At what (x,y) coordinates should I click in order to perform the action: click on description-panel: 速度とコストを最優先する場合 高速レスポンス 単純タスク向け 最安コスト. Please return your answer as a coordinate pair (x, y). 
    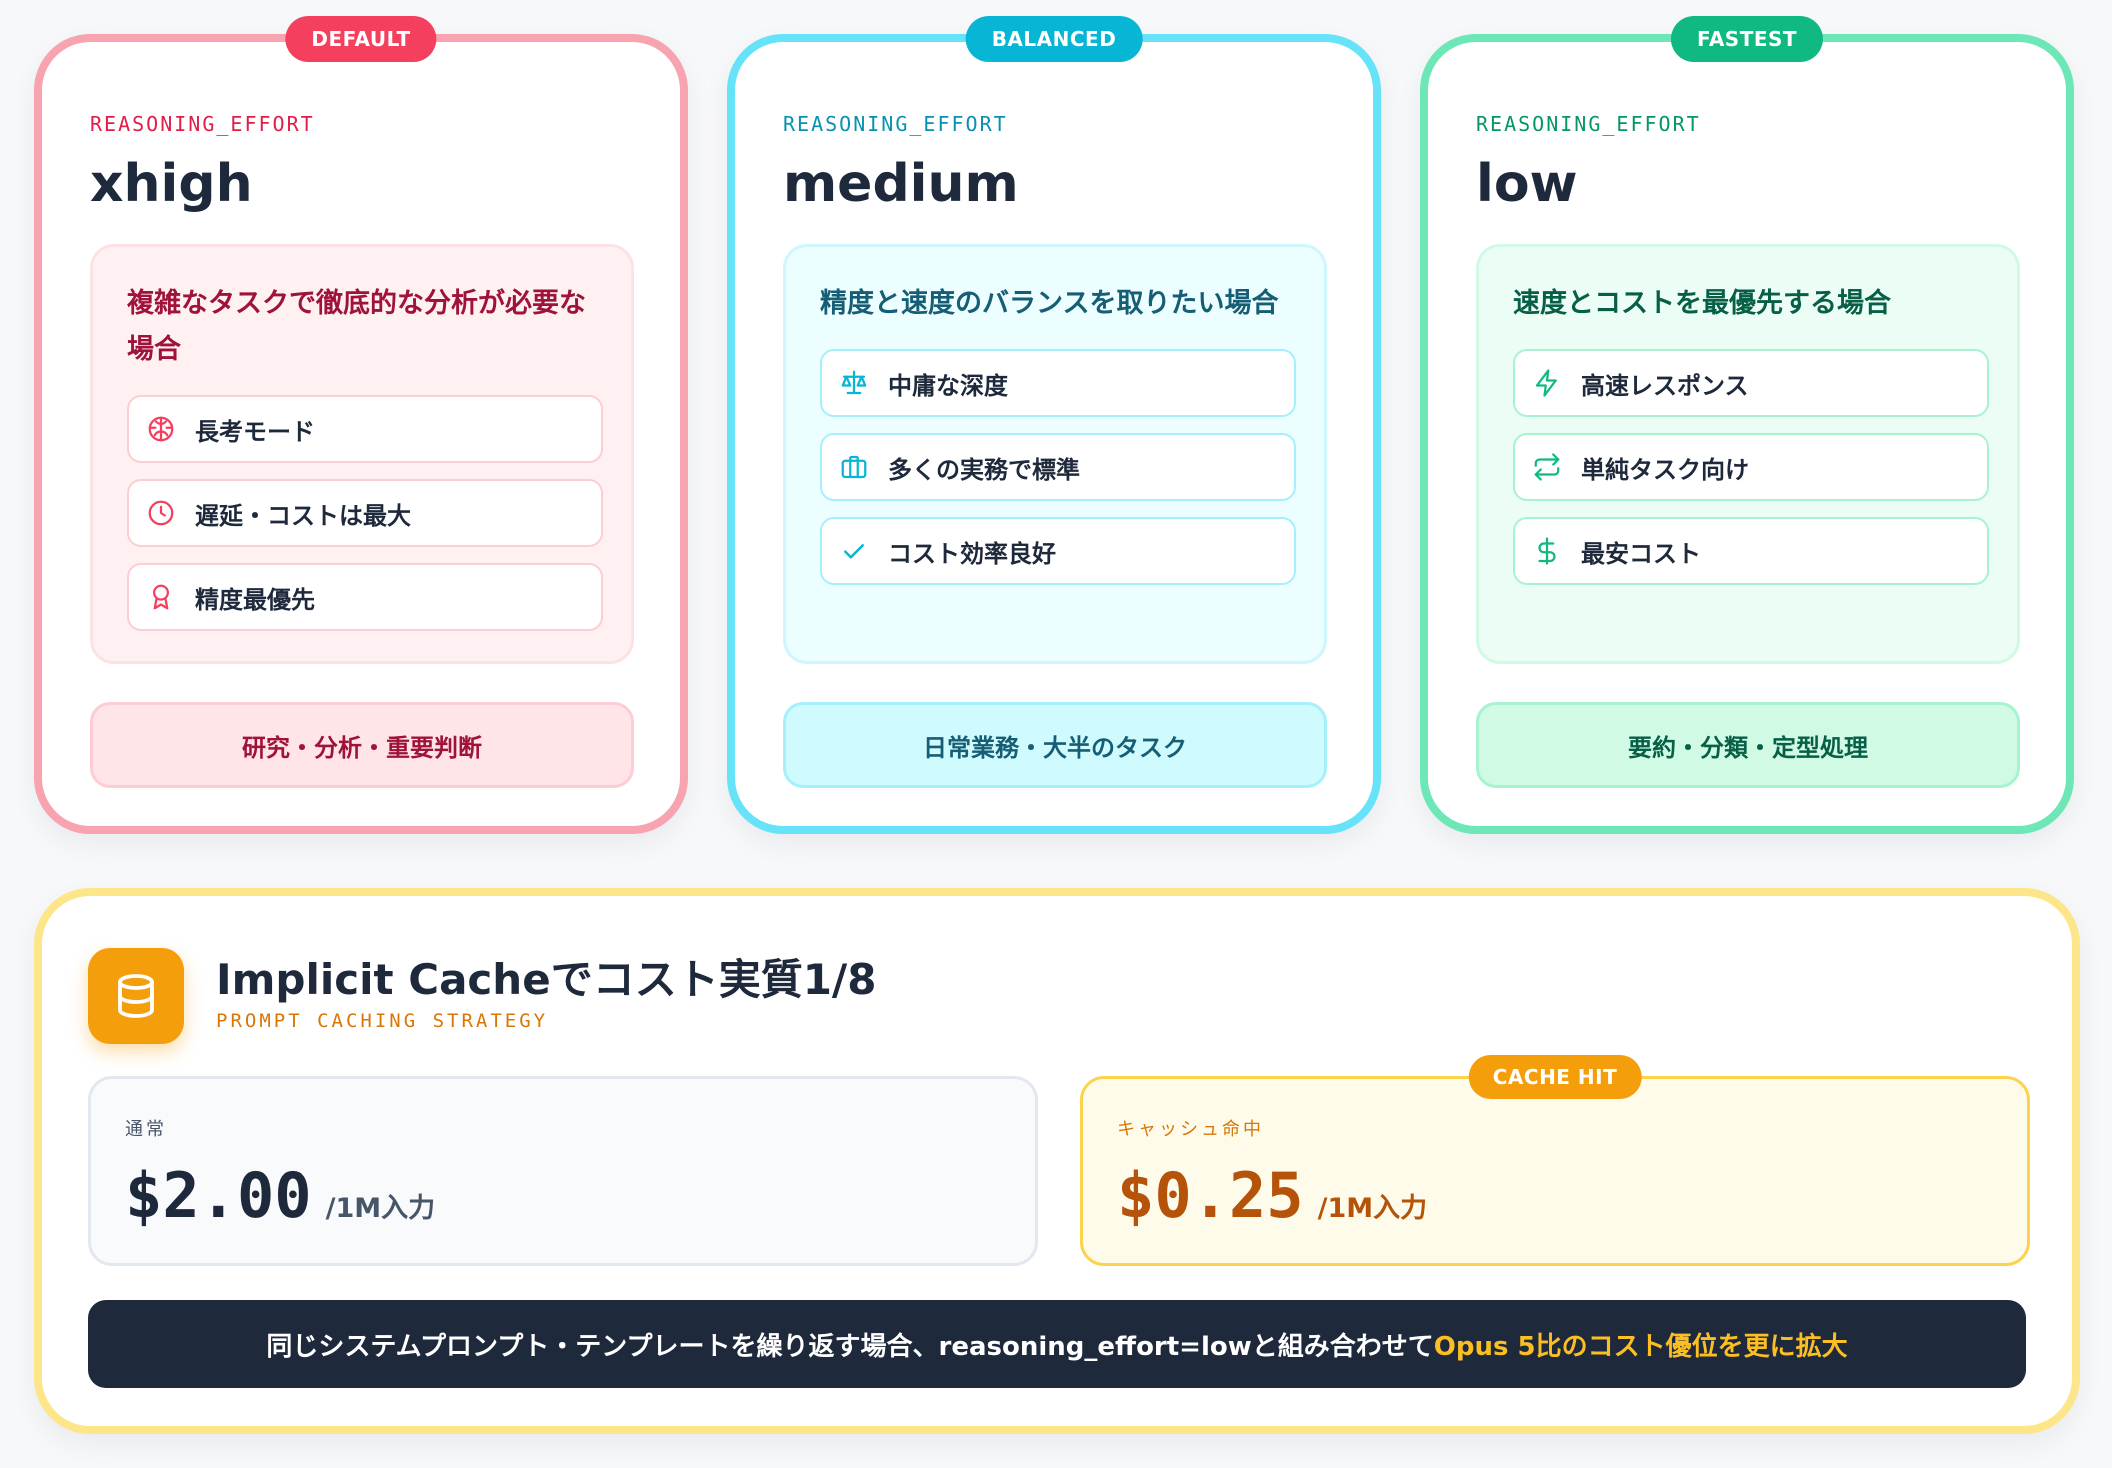
    Looking at the image, I should click on (1748, 454).